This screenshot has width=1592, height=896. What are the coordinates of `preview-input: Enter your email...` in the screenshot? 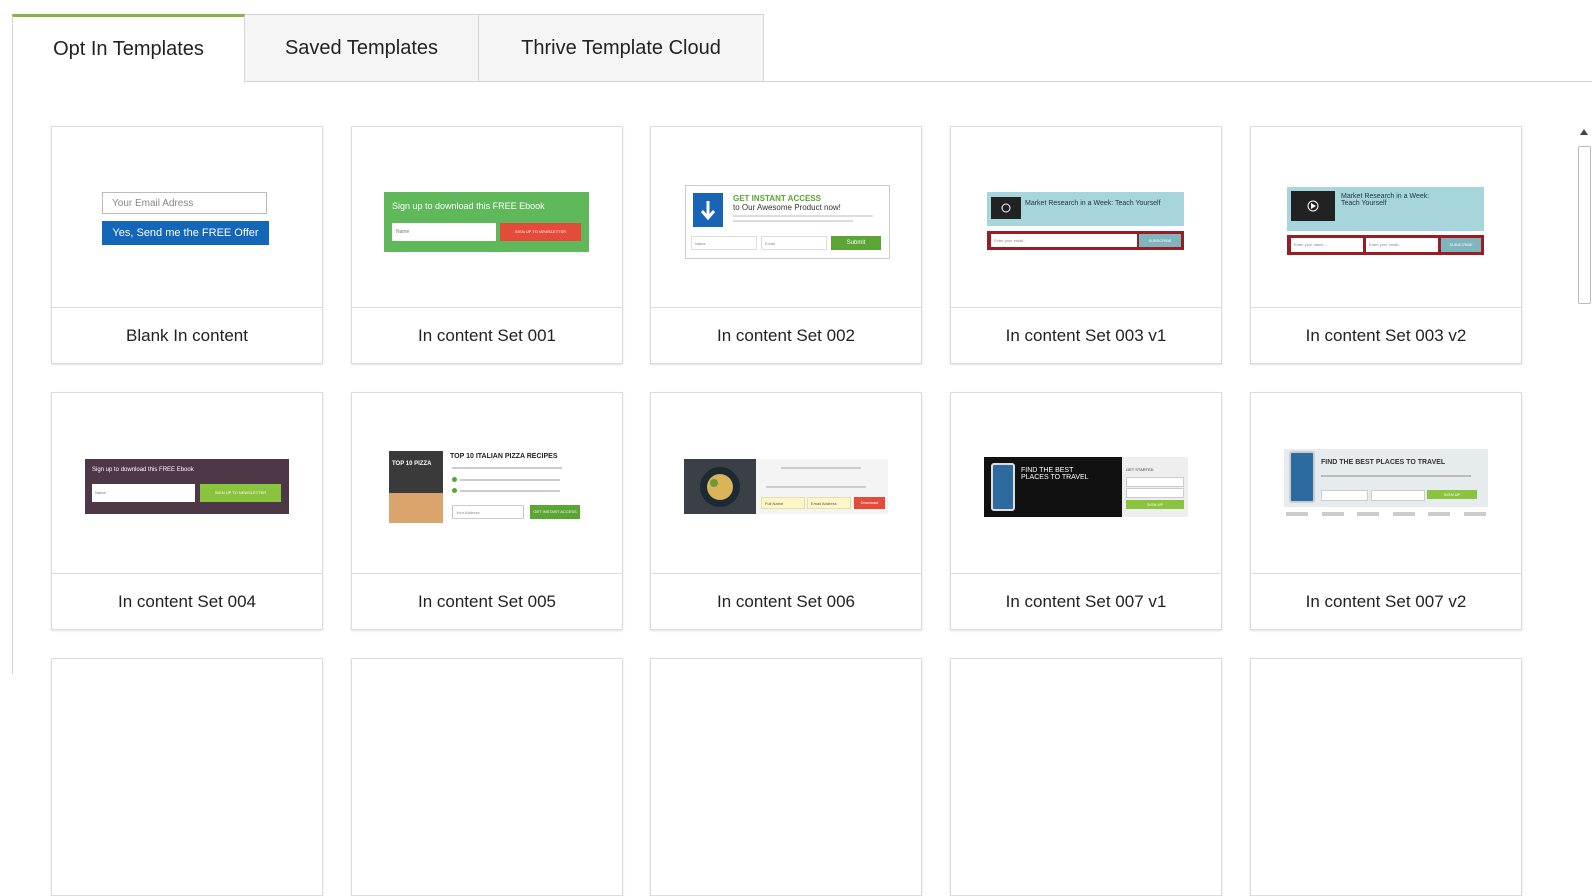 It's located at (1064, 240).